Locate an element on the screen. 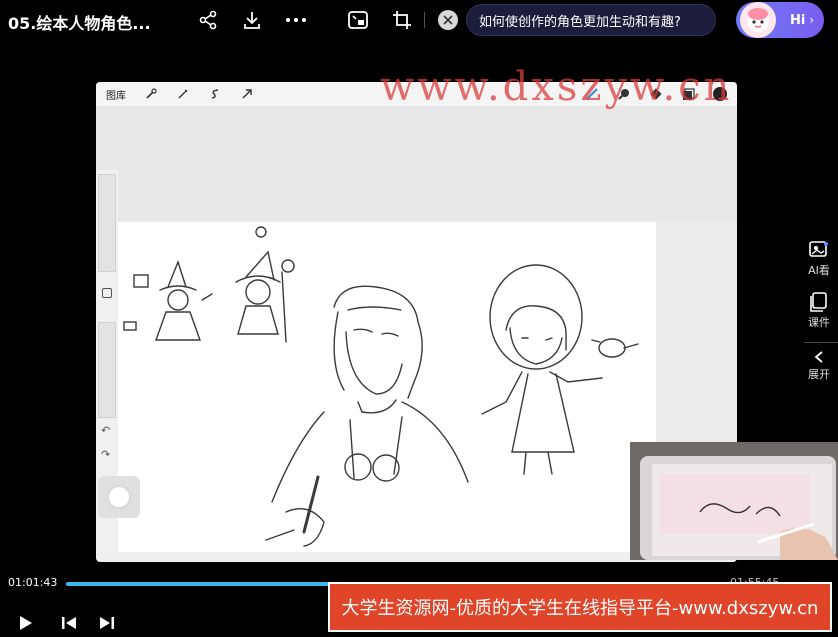 The width and height of the screenshot is (838, 637). download-icon is located at coordinates (252, 20).